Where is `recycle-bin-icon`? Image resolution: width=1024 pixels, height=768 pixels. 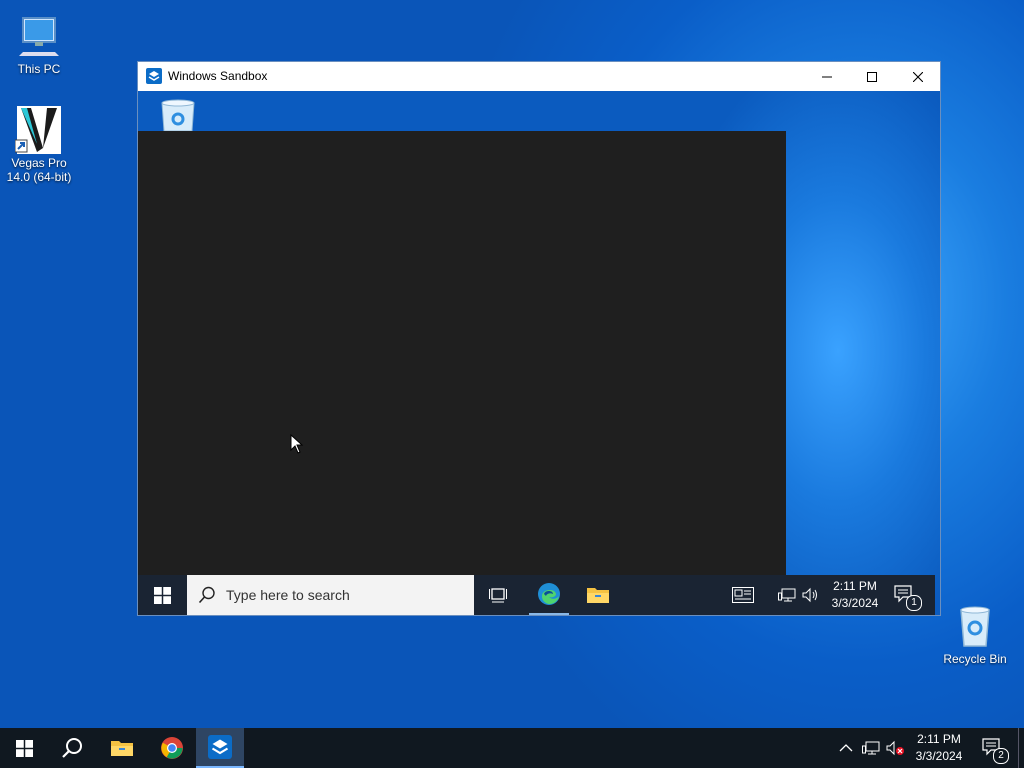 recycle-bin-icon is located at coordinates (975, 626).